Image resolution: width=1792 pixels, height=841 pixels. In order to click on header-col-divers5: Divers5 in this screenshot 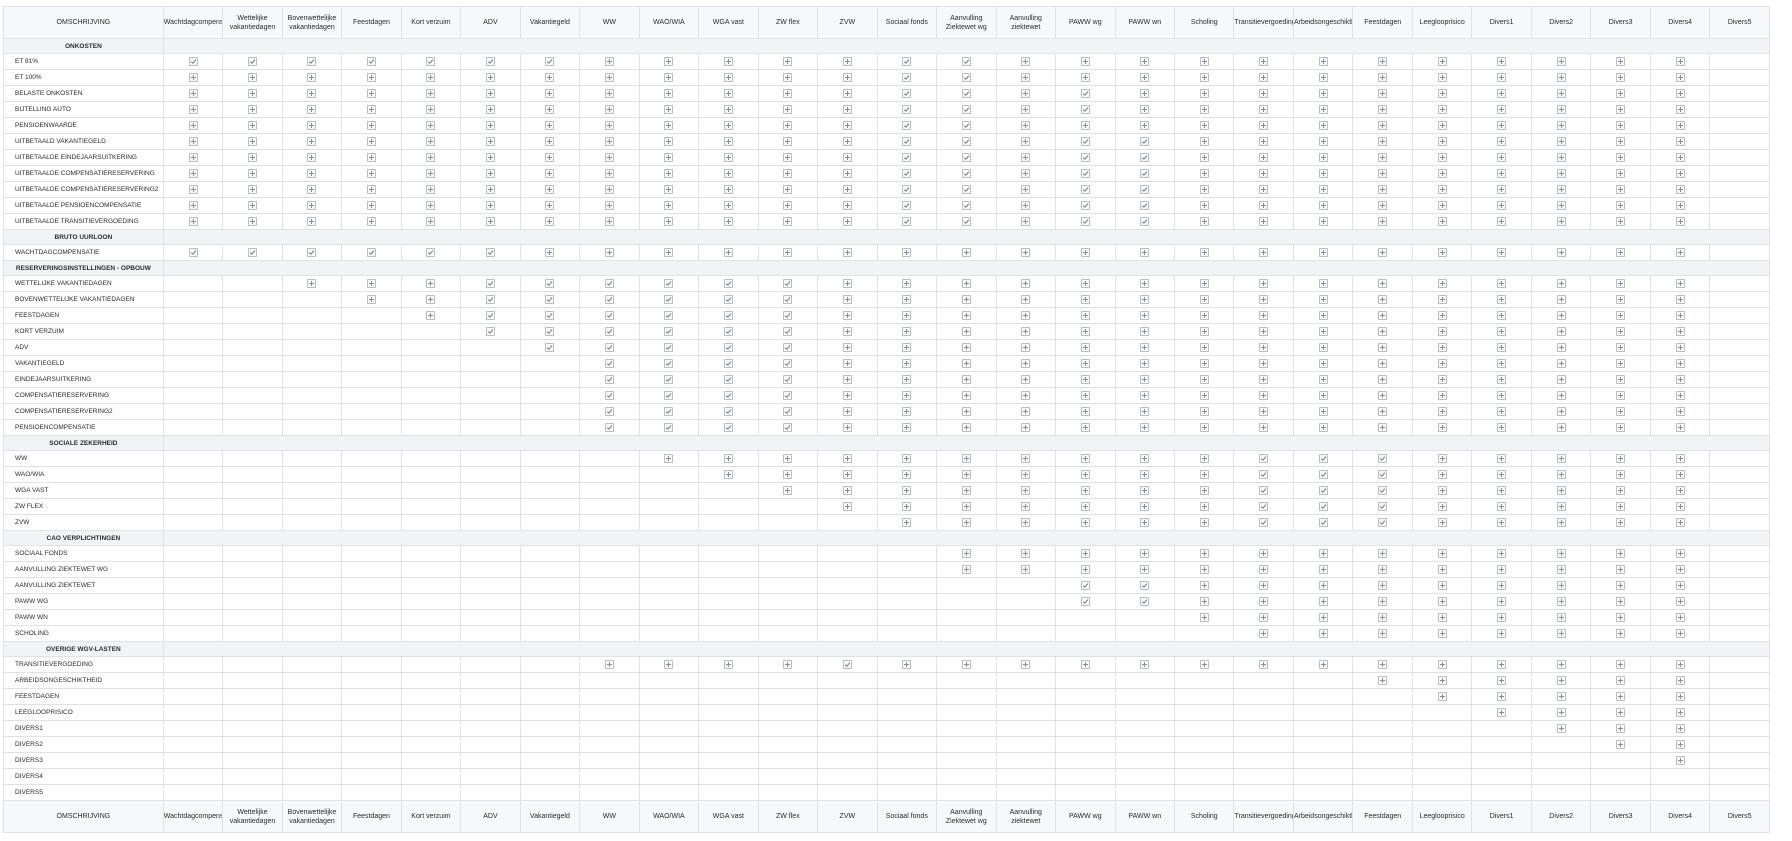, I will do `click(1739, 22)`.